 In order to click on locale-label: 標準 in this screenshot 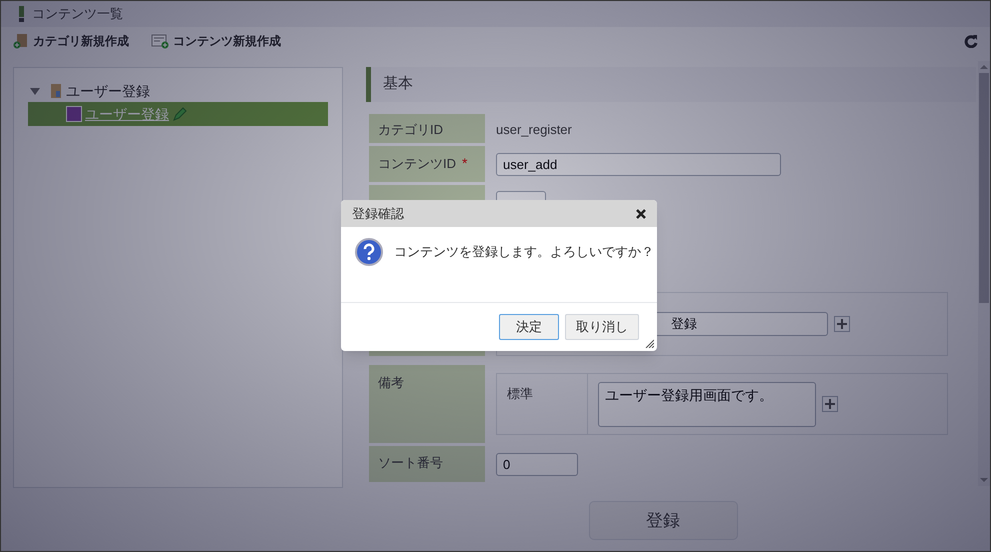, I will do `click(542, 404)`.